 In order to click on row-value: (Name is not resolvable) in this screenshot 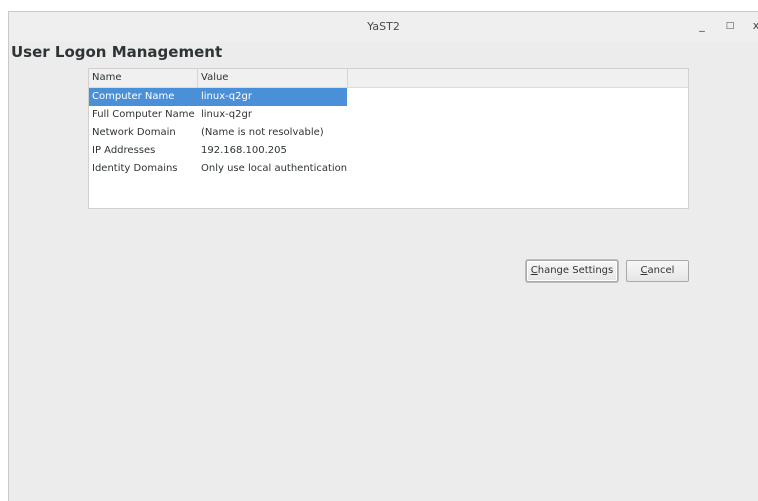, I will do `click(262, 132)`.